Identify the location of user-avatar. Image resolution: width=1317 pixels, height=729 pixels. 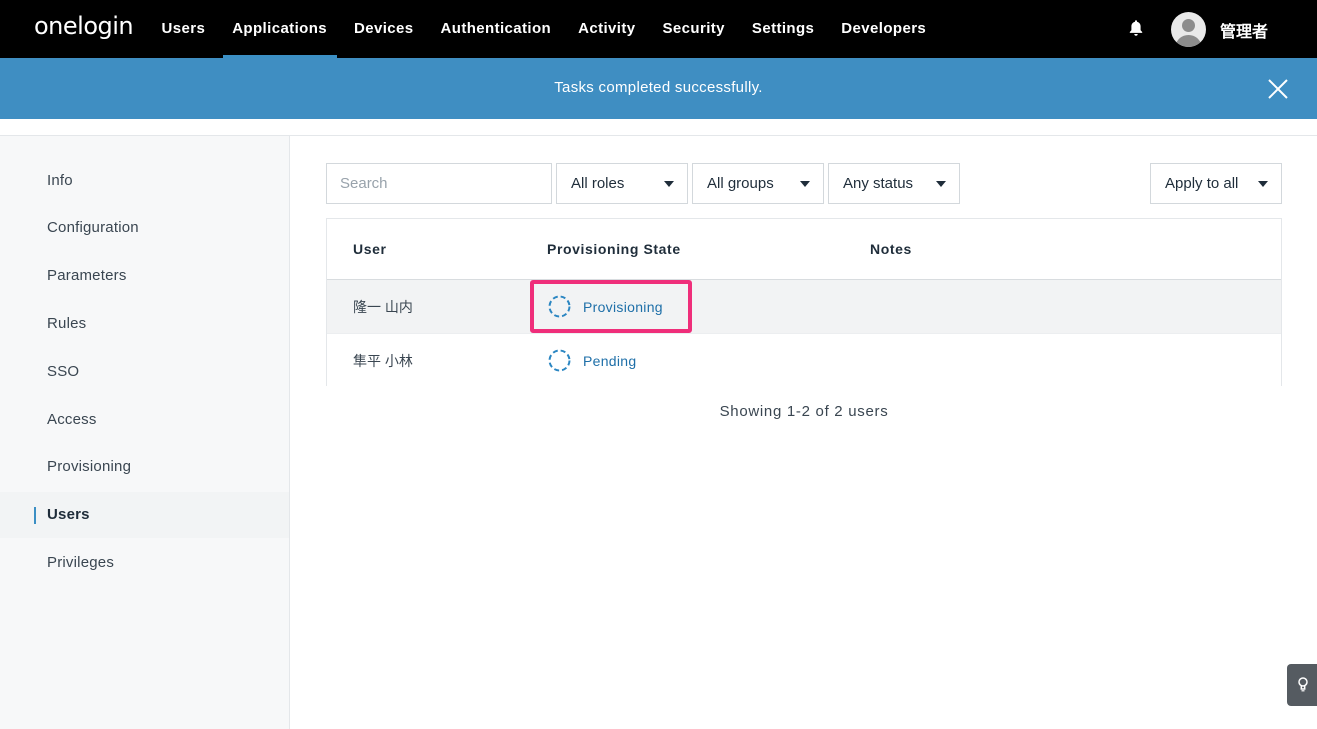
(1188, 29).